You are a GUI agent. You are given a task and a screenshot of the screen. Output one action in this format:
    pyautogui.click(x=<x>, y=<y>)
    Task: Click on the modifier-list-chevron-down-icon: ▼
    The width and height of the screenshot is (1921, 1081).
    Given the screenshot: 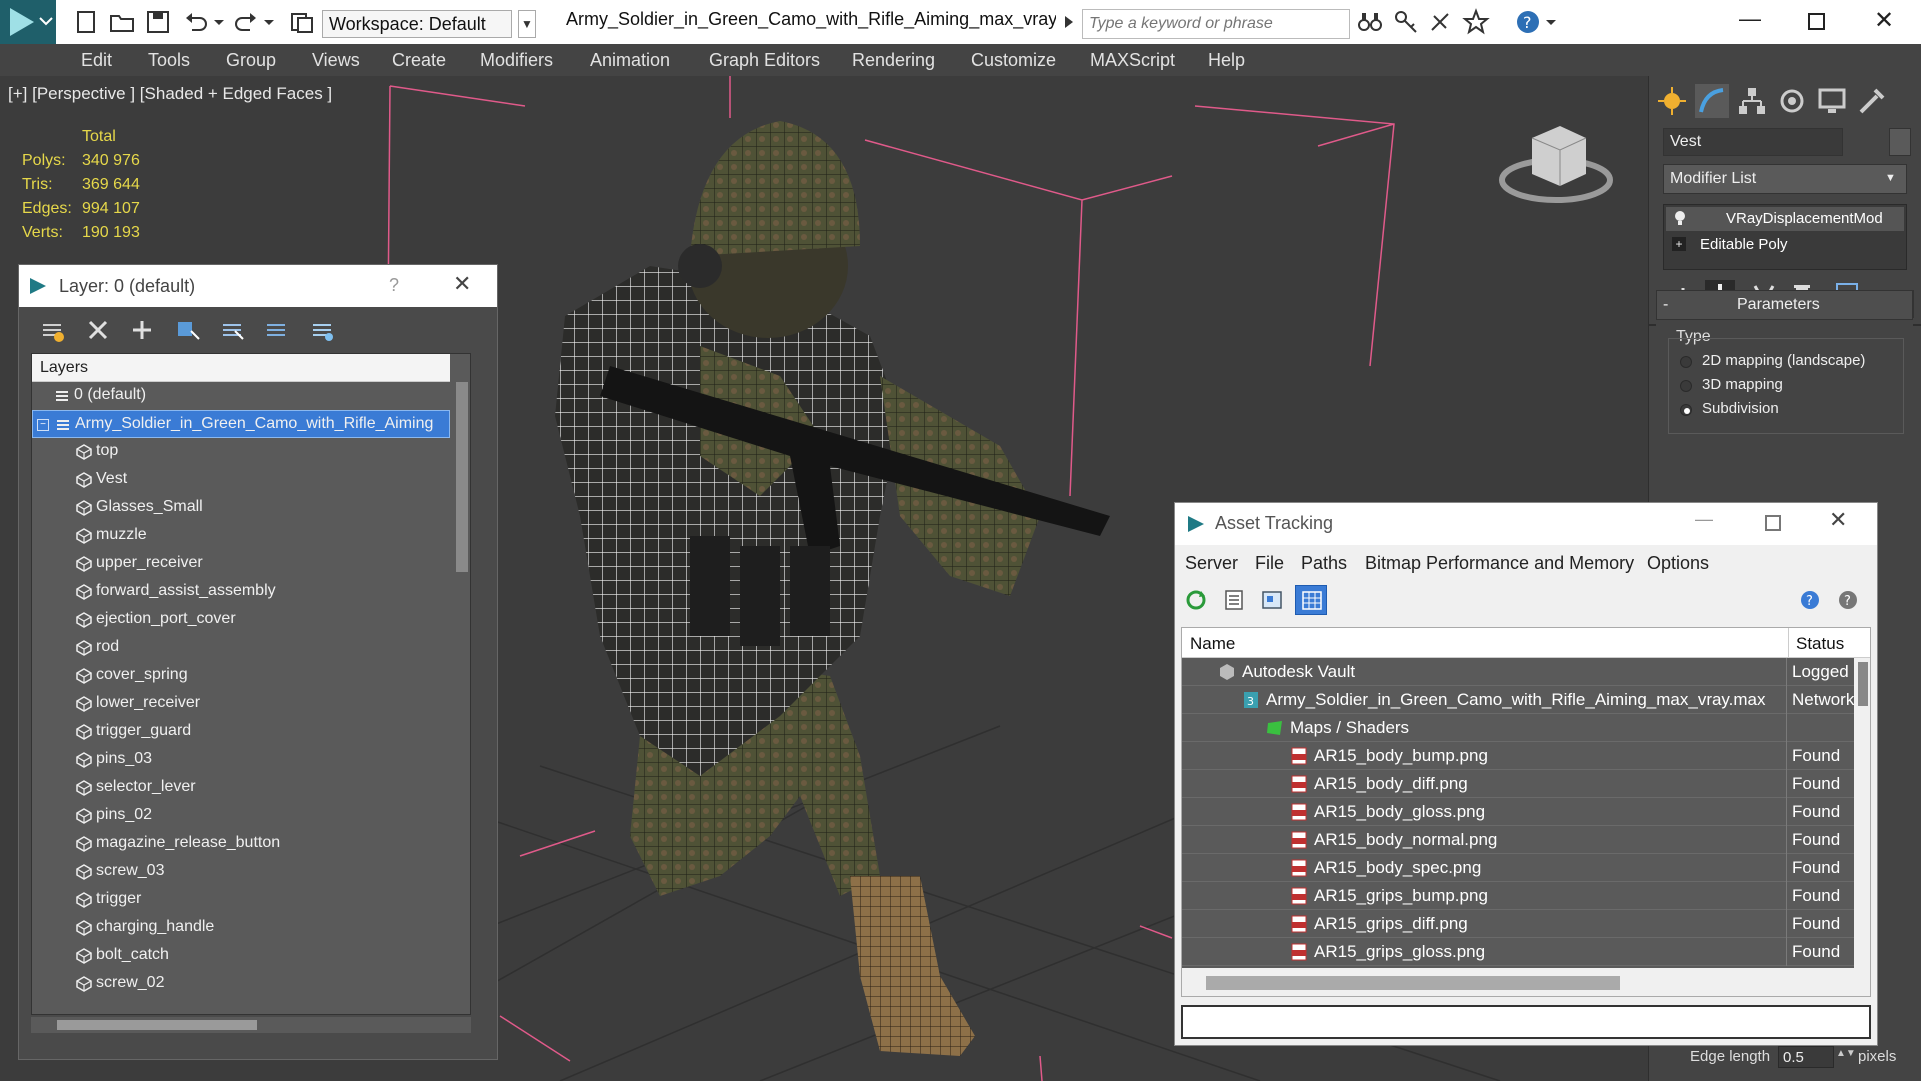 What is the action you would take?
    pyautogui.click(x=1894, y=179)
    